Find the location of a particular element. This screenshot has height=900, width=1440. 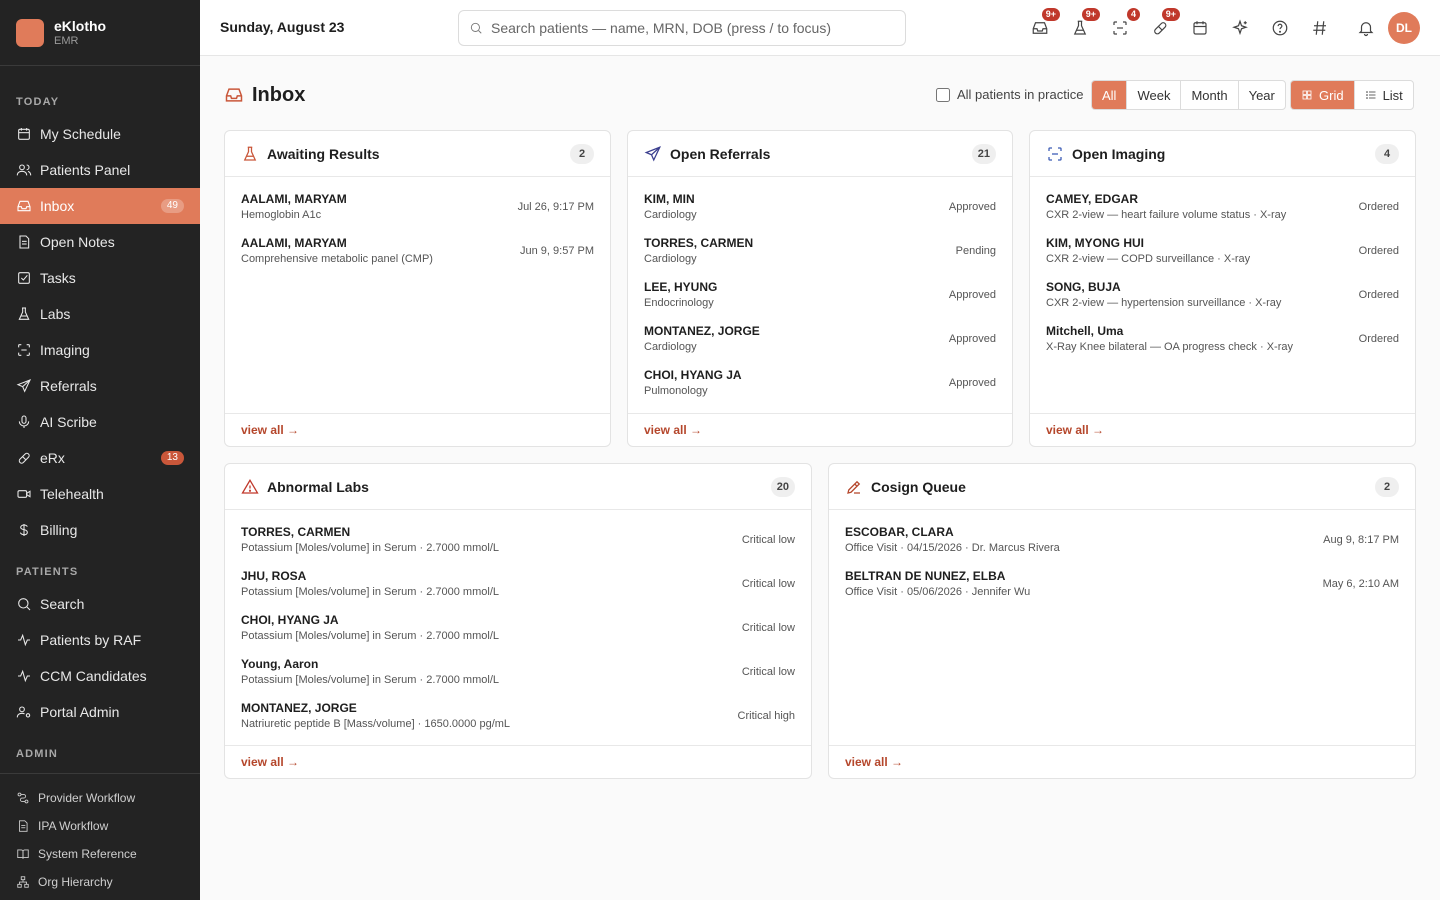

range-month-button: Month is located at coordinates (1210, 95).